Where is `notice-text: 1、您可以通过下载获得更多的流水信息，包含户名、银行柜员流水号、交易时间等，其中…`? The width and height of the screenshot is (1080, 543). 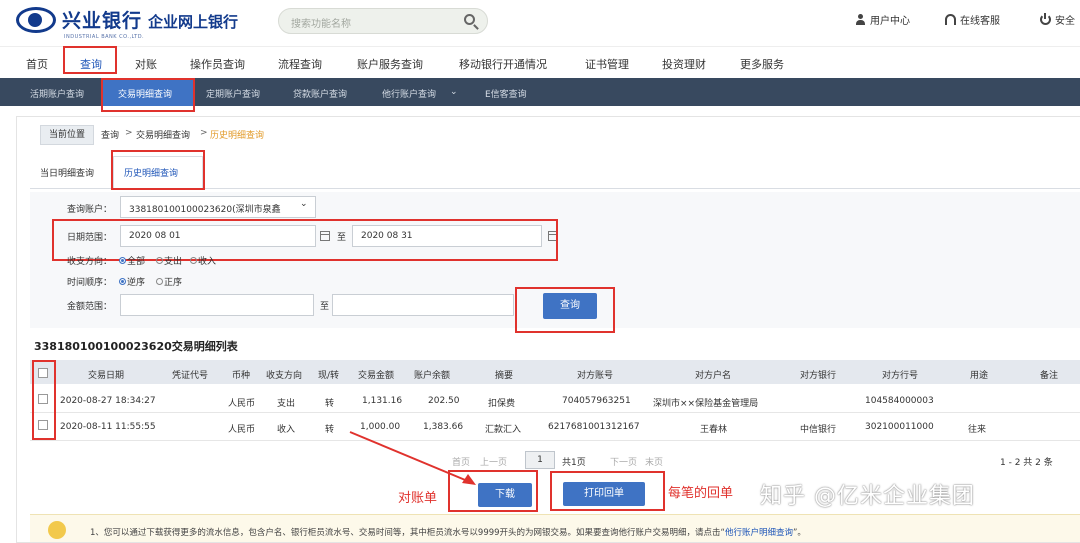
notice-text: 1、您可以通过下载获得更多的流水信息，包含户名、银行柜员流水号、交易时间等，其中… is located at coordinates (448, 533).